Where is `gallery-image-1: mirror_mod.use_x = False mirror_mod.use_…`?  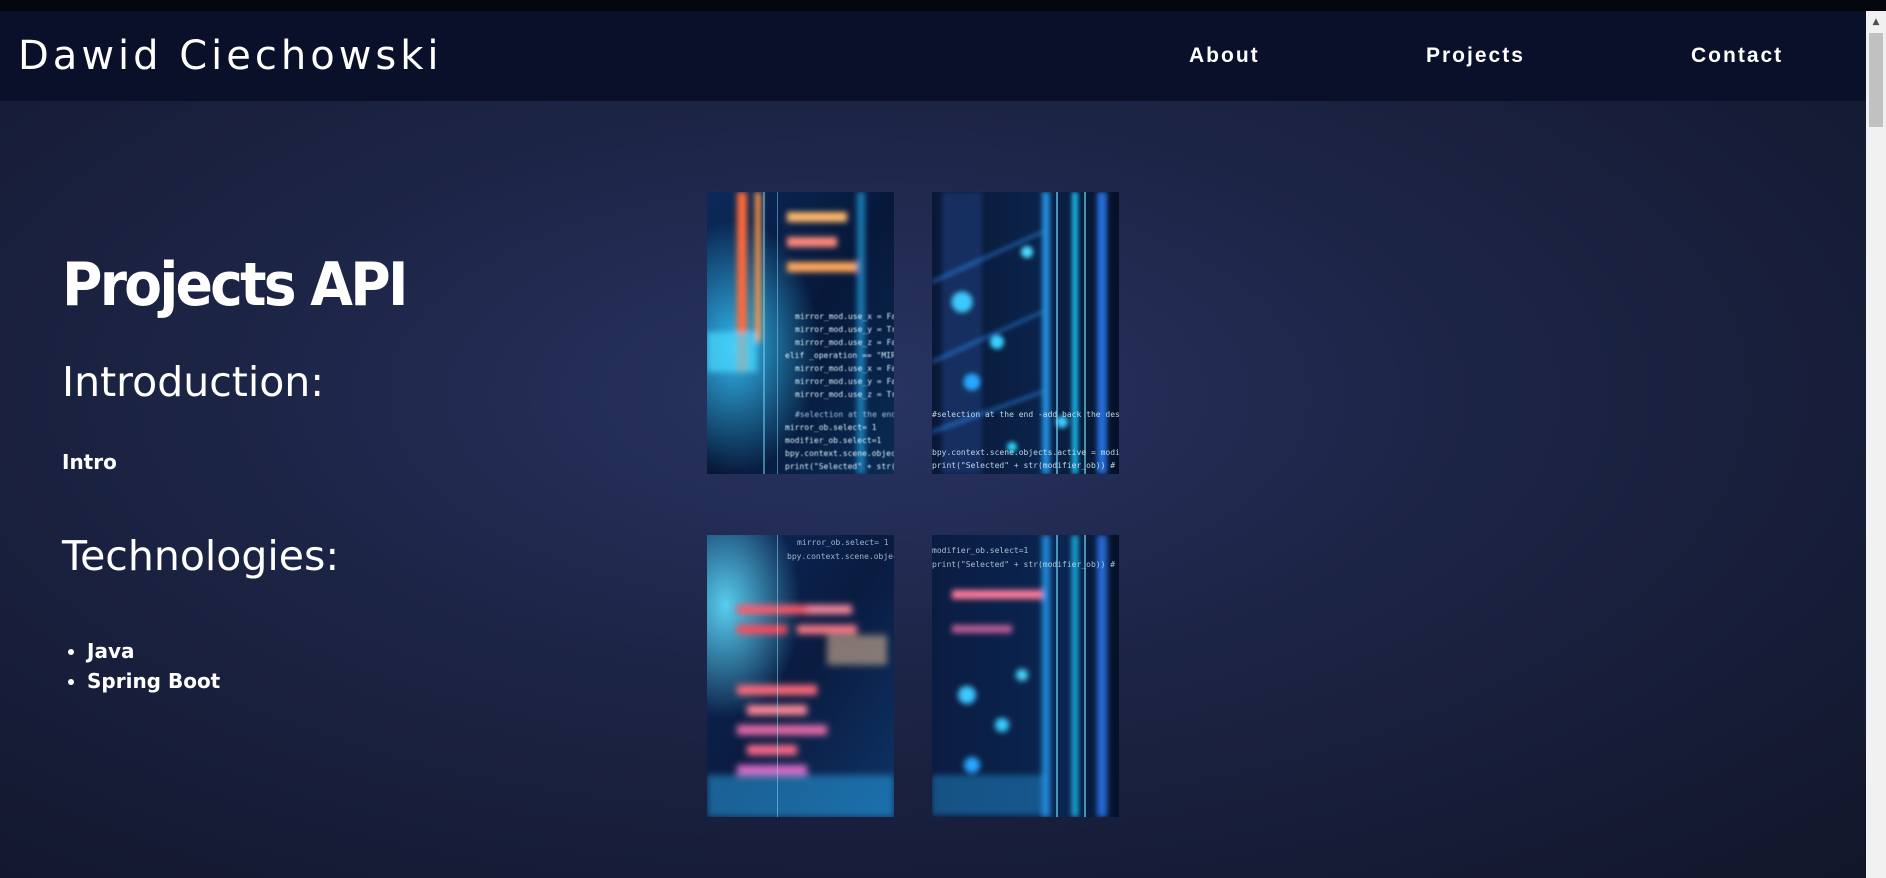 gallery-image-1: mirror_mod.use_x = False mirror_mod.use_… is located at coordinates (800, 333).